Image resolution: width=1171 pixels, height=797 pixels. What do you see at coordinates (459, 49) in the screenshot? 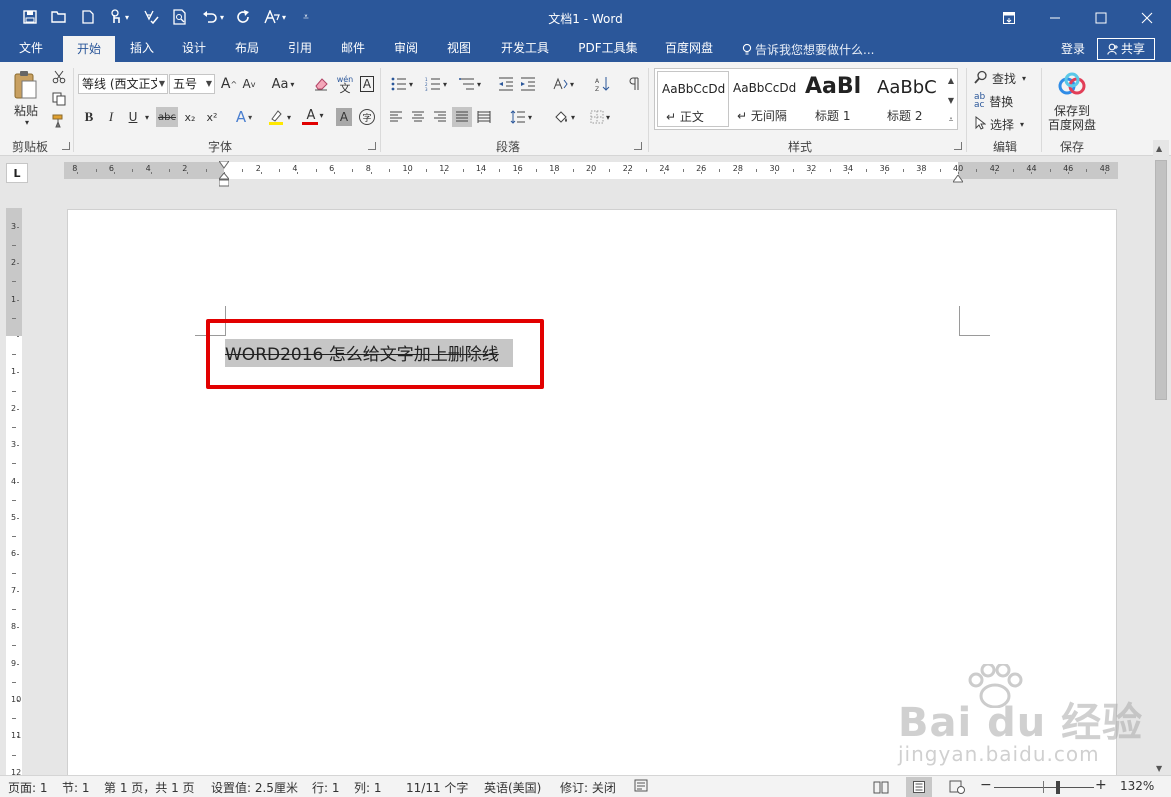
I see `tab-view: 视图` at bounding box center [459, 49].